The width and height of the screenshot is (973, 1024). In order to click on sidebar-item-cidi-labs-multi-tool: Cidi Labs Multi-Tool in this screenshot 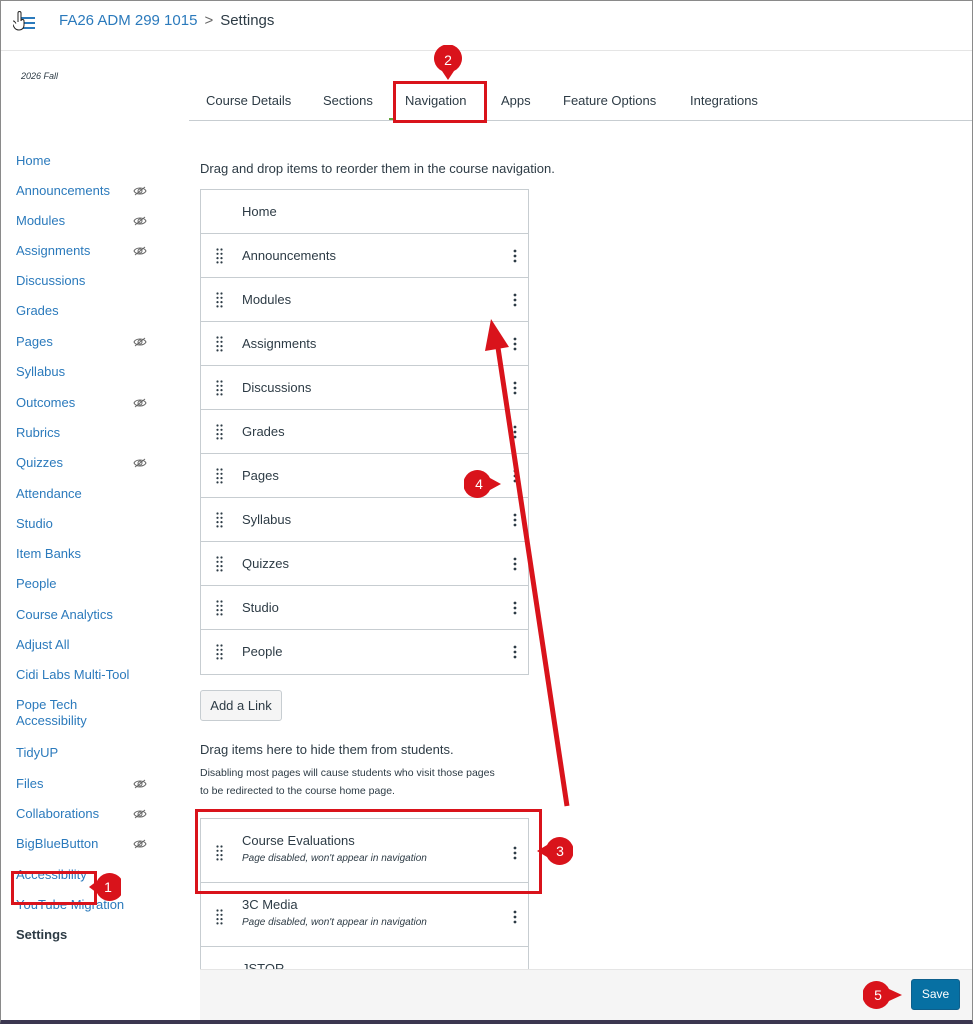, I will do `click(91, 675)`.